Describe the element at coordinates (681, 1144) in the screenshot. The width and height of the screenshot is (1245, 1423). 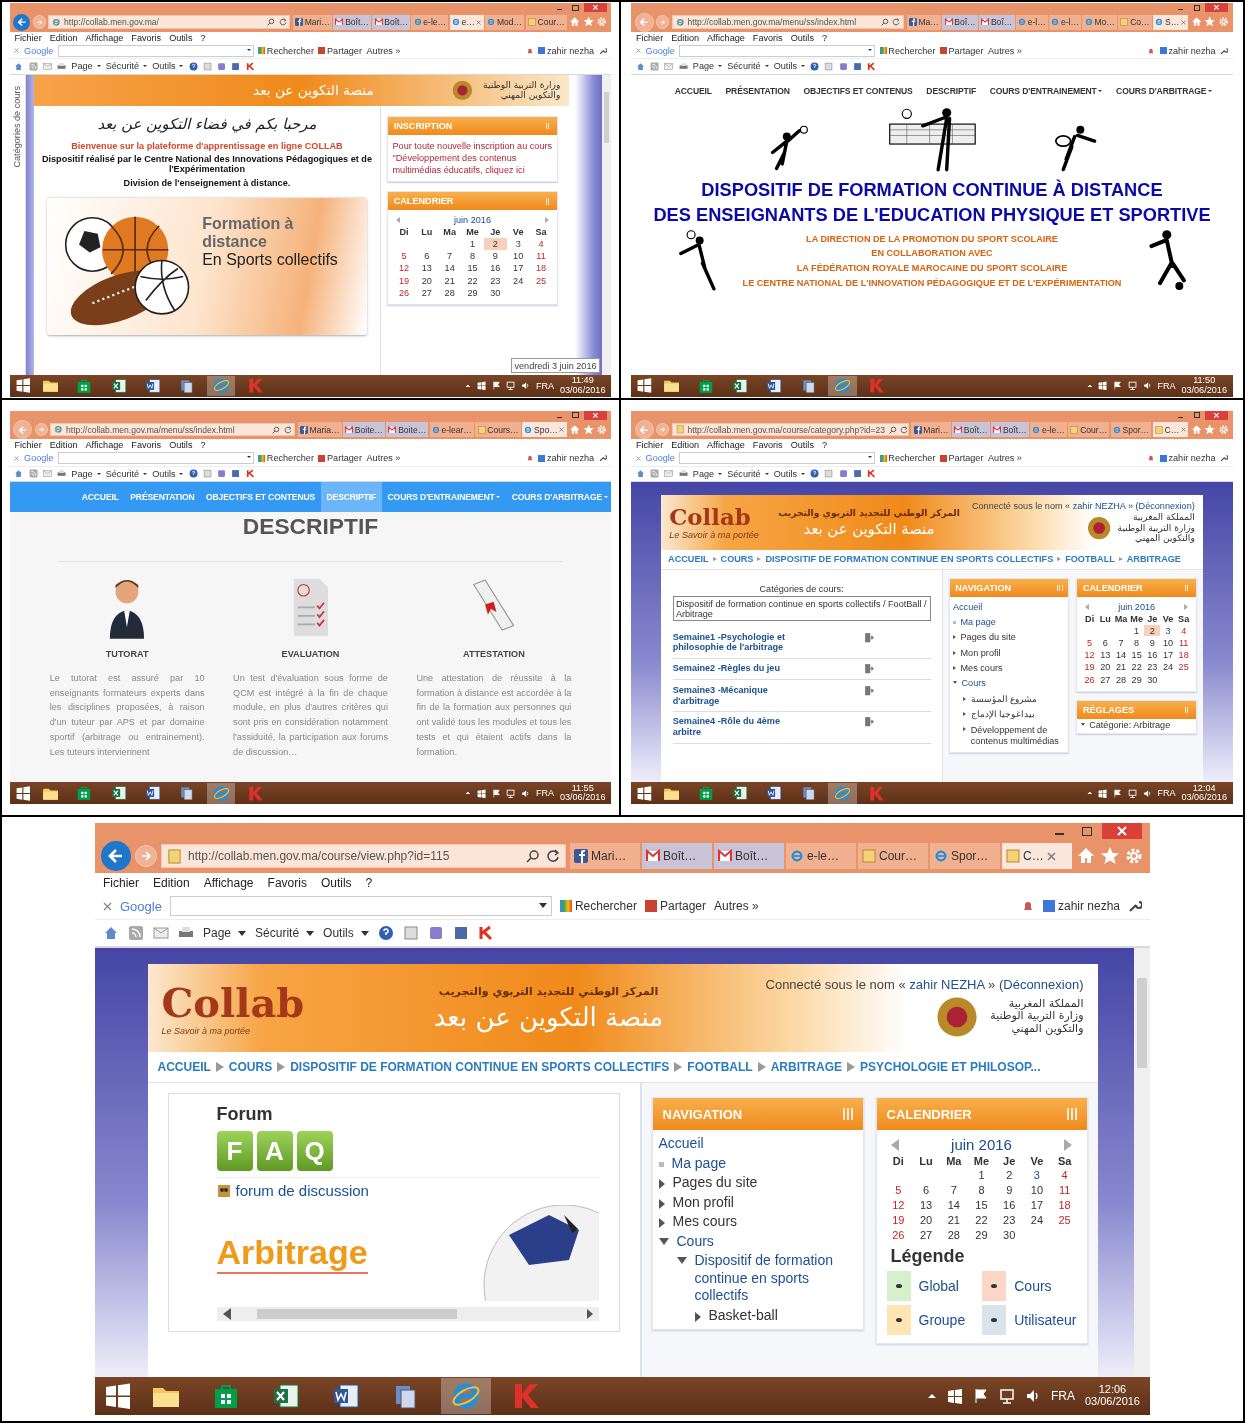
I see `tree-item: Accueil` at that location.